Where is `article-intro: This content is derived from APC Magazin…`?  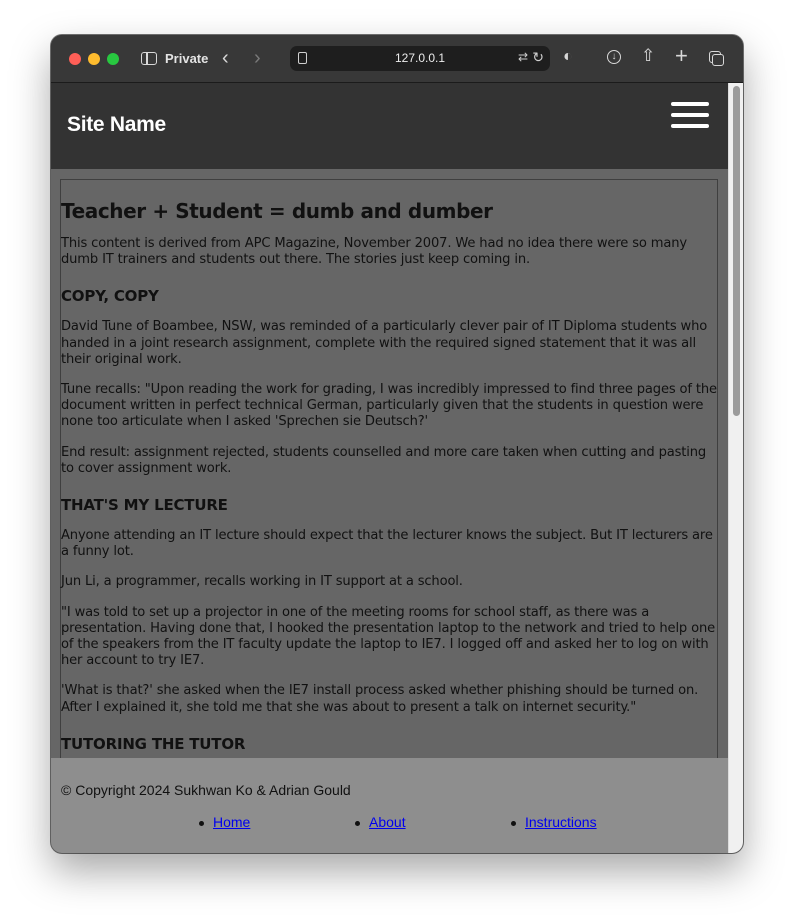 article-intro: This content is derived from APC Magazin… is located at coordinates (374, 252).